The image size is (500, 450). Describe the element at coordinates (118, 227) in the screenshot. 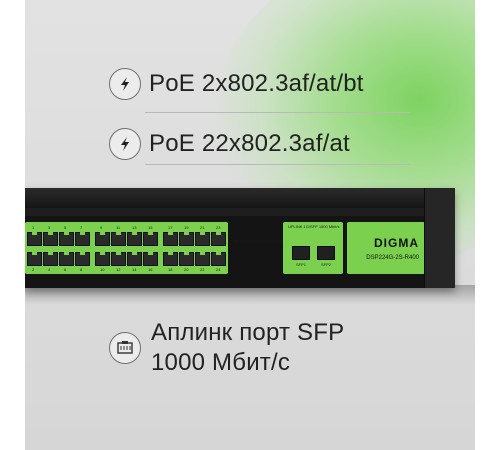

I see `port-number: 11` at that location.